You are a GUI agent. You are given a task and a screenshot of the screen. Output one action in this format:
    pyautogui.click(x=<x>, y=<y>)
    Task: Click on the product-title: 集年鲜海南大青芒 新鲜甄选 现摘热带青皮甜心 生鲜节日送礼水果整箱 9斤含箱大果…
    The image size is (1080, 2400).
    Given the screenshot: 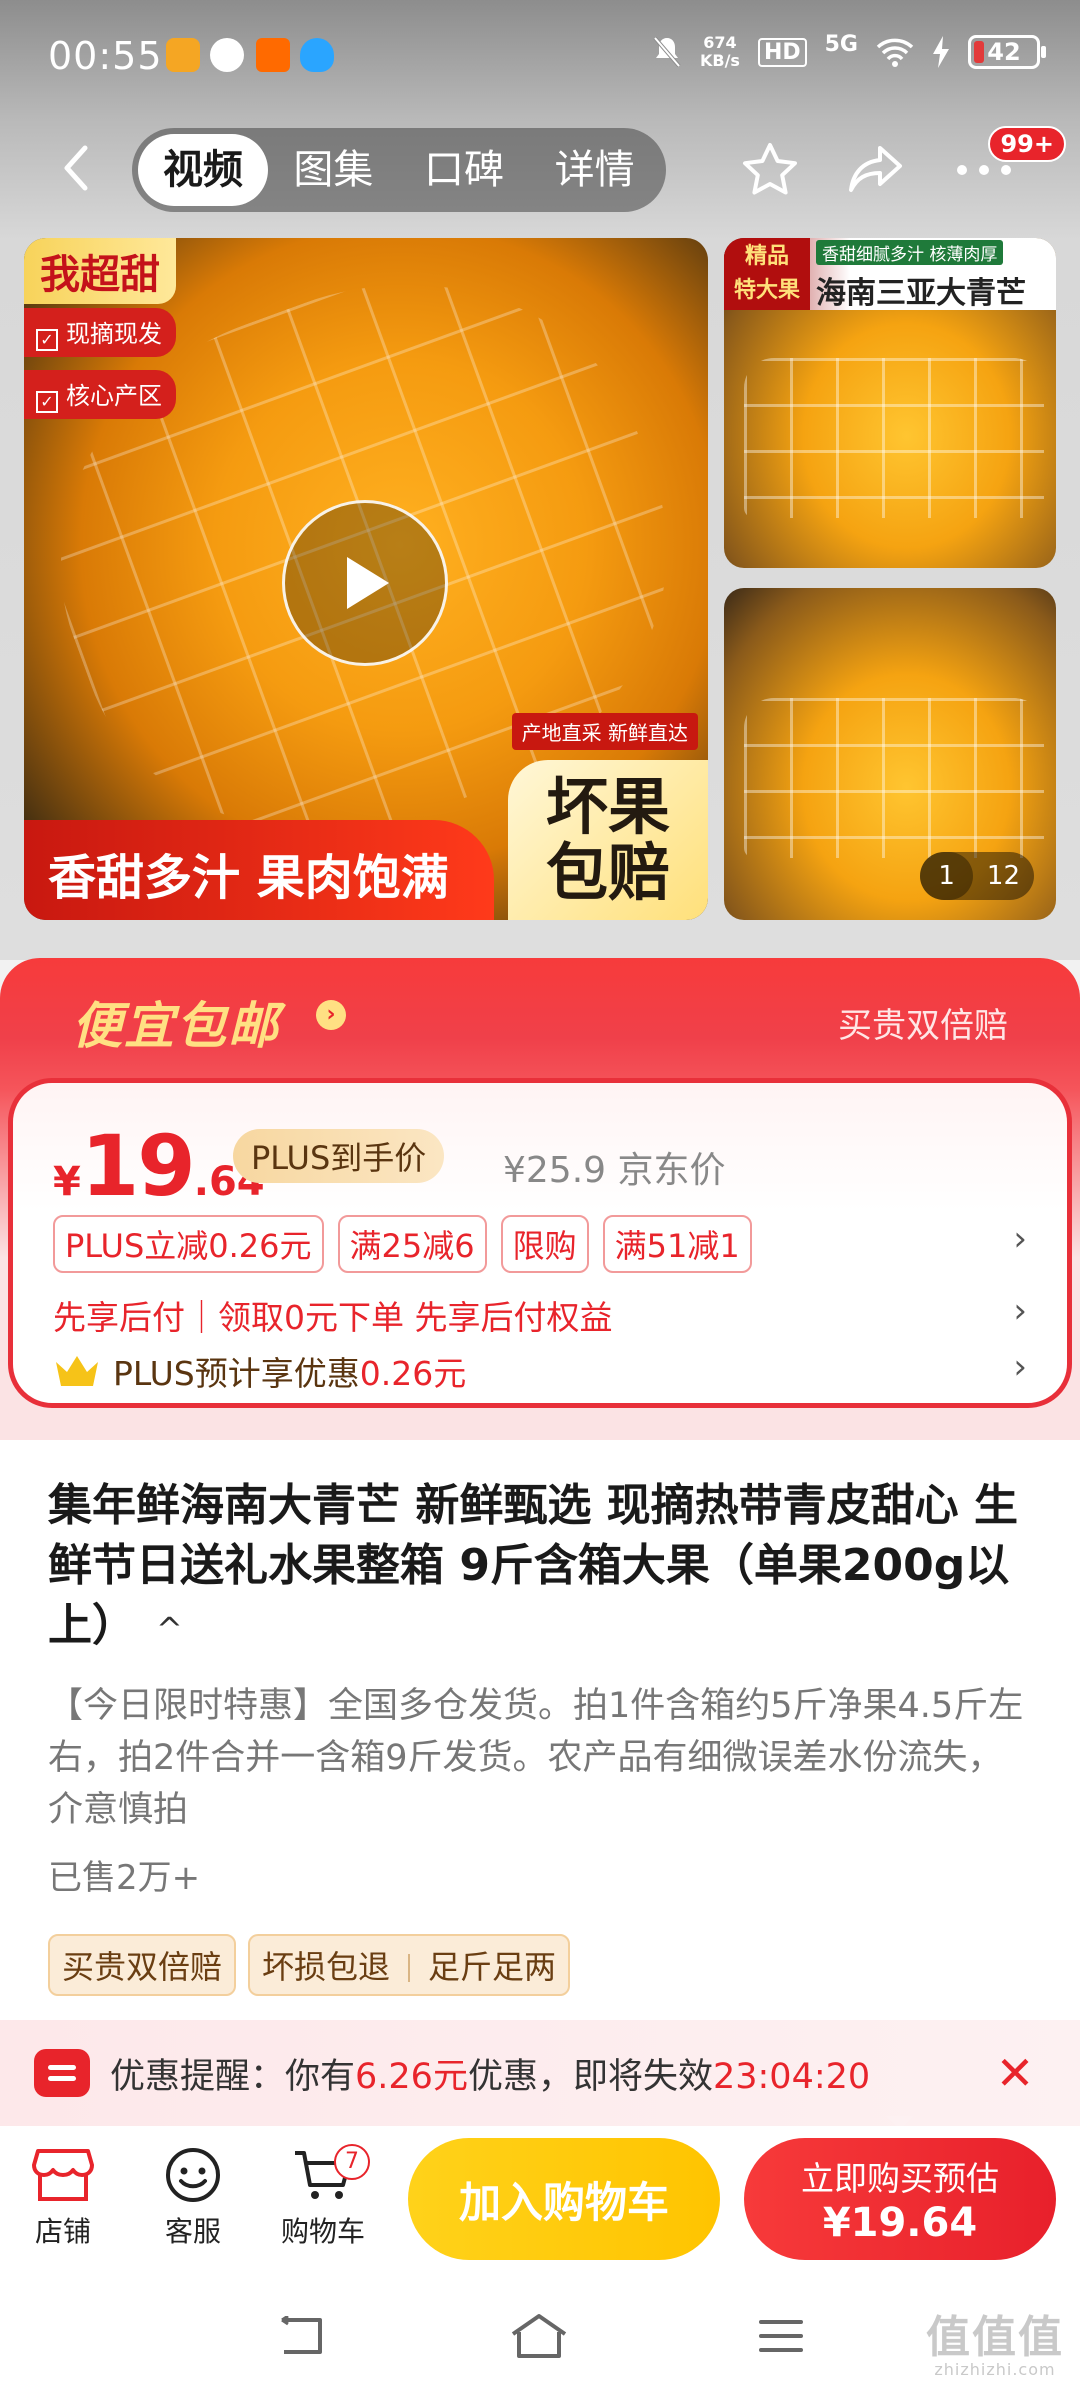 What is the action you would take?
    pyautogui.click(x=543, y=1567)
    